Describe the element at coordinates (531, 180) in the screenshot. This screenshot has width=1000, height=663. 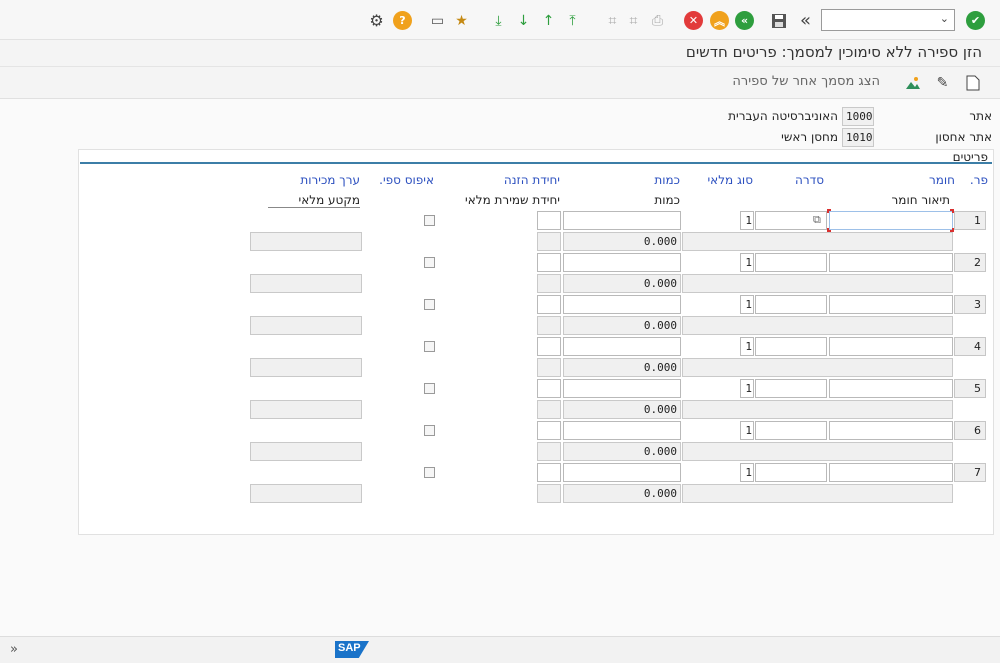
I see `col-header-entry-unit: יחידת הזנה` at that location.